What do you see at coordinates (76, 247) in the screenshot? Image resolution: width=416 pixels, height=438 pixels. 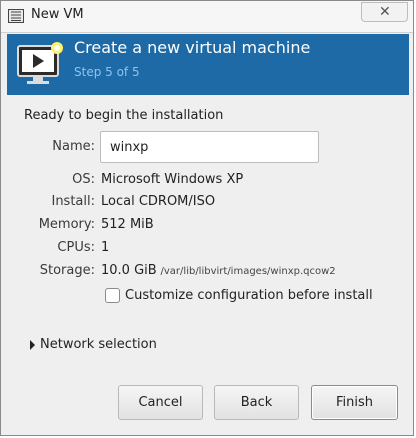 I see `cpus-label: CPUs:` at bounding box center [76, 247].